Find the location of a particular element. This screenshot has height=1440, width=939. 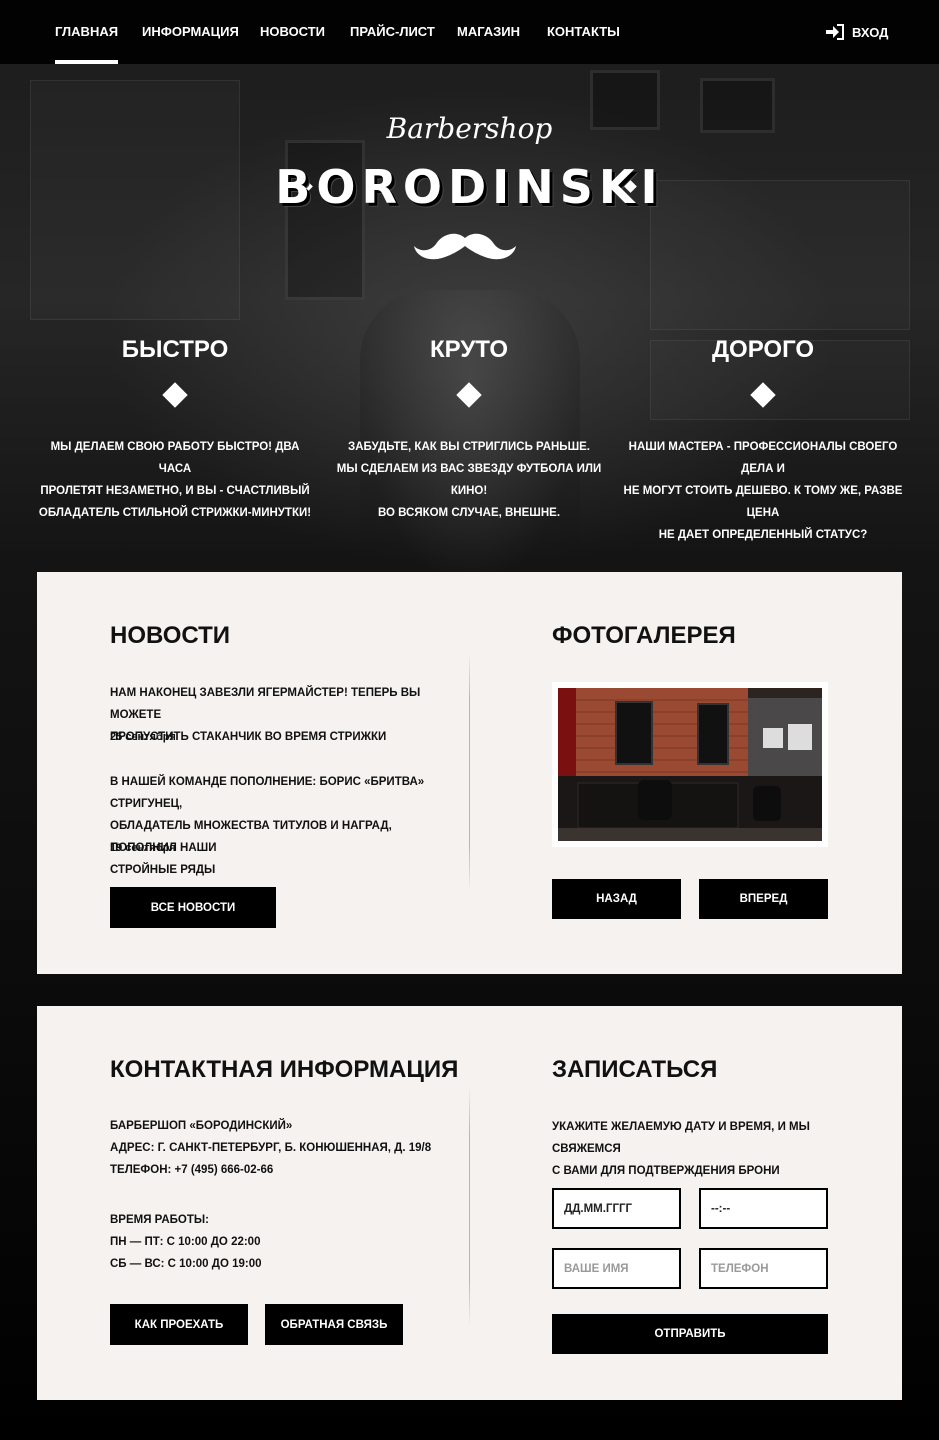

nav-item-contacts: КОНТАКТЫ is located at coordinates (583, 44).